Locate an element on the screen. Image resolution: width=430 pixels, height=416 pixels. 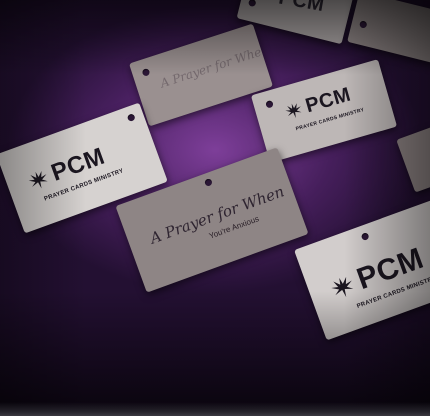
card-bottom-right: PCM PRAYER CARDS MINISTRY is located at coordinates (362, 270).